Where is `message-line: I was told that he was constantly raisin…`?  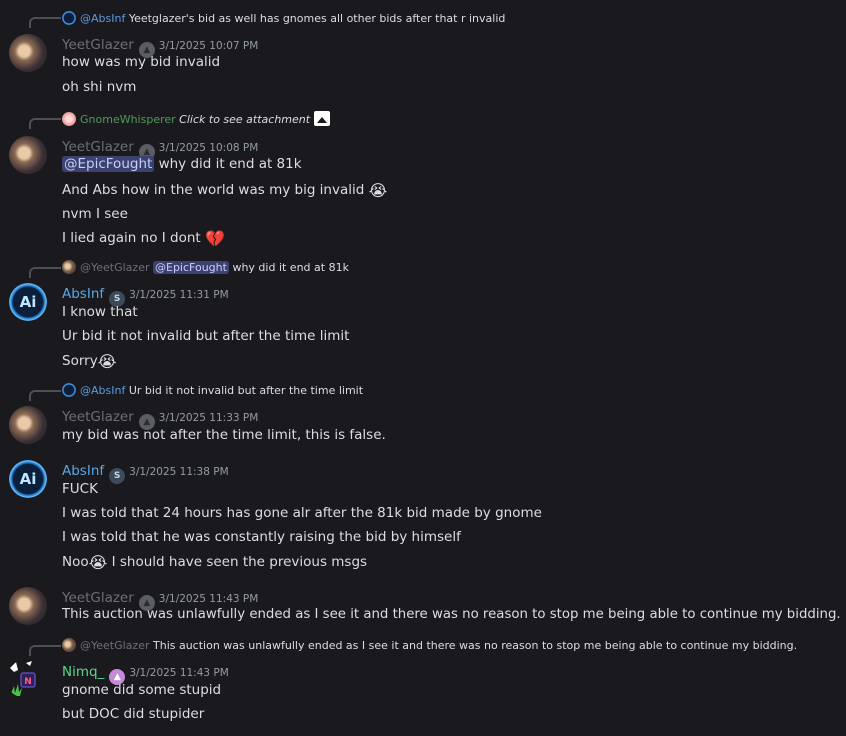 message-line: I was told that he was constantly raisin… is located at coordinates (261, 537).